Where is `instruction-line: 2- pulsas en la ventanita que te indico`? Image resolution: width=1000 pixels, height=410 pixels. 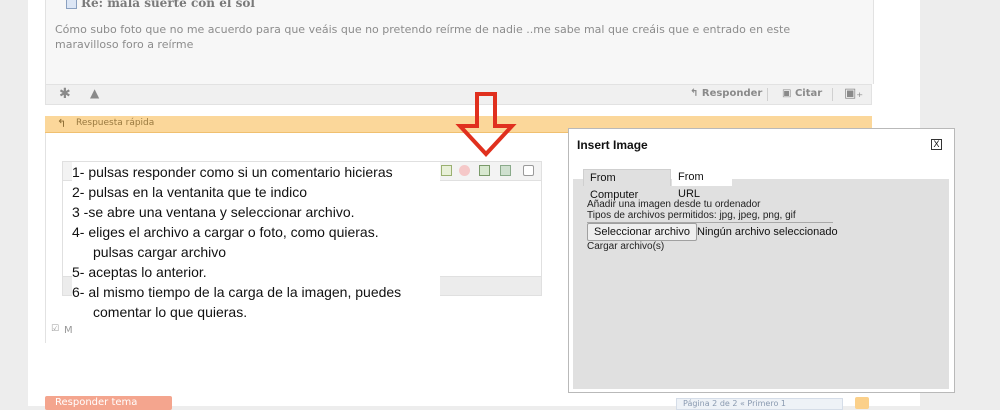 instruction-line: 2- pulsas en la ventanita que te indico is located at coordinates (190, 192).